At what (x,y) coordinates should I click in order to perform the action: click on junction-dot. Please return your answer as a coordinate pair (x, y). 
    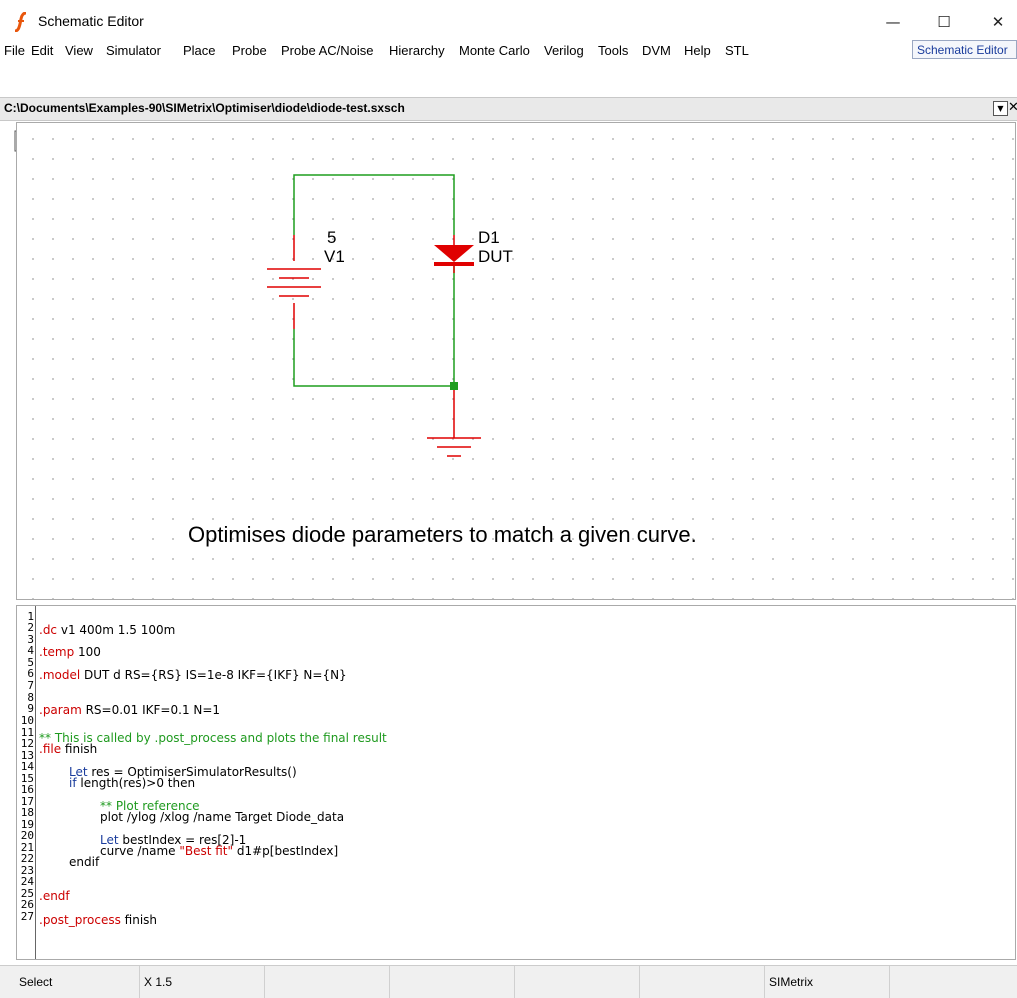
    Looking at the image, I should click on (454, 386).